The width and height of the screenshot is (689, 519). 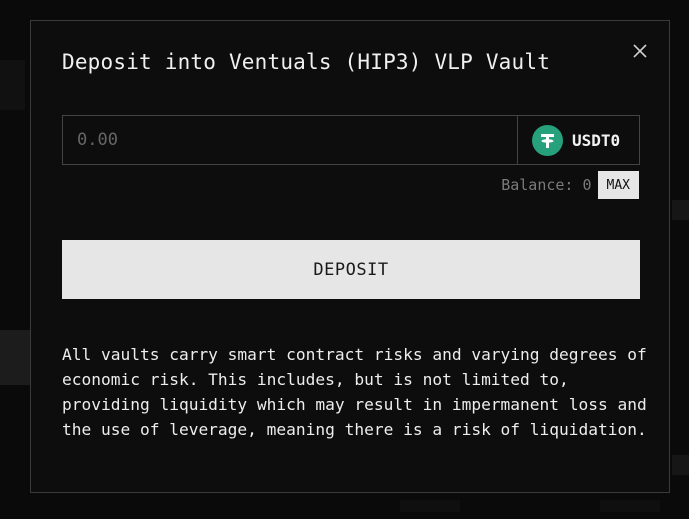 What do you see at coordinates (618, 185) in the screenshot?
I see `max-button: MAX` at bounding box center [618, 185].